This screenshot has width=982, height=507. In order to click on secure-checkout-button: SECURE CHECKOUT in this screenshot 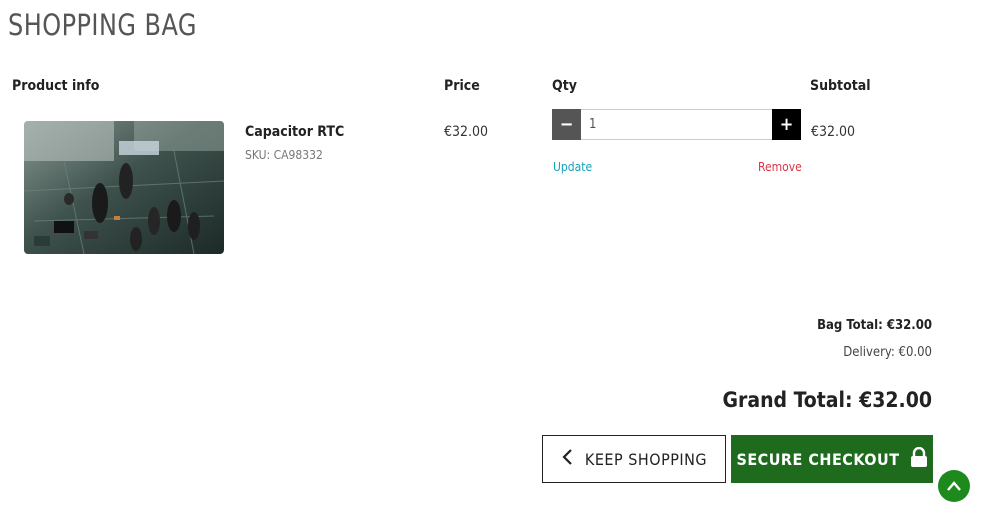, I will do `click(832, 459)`.